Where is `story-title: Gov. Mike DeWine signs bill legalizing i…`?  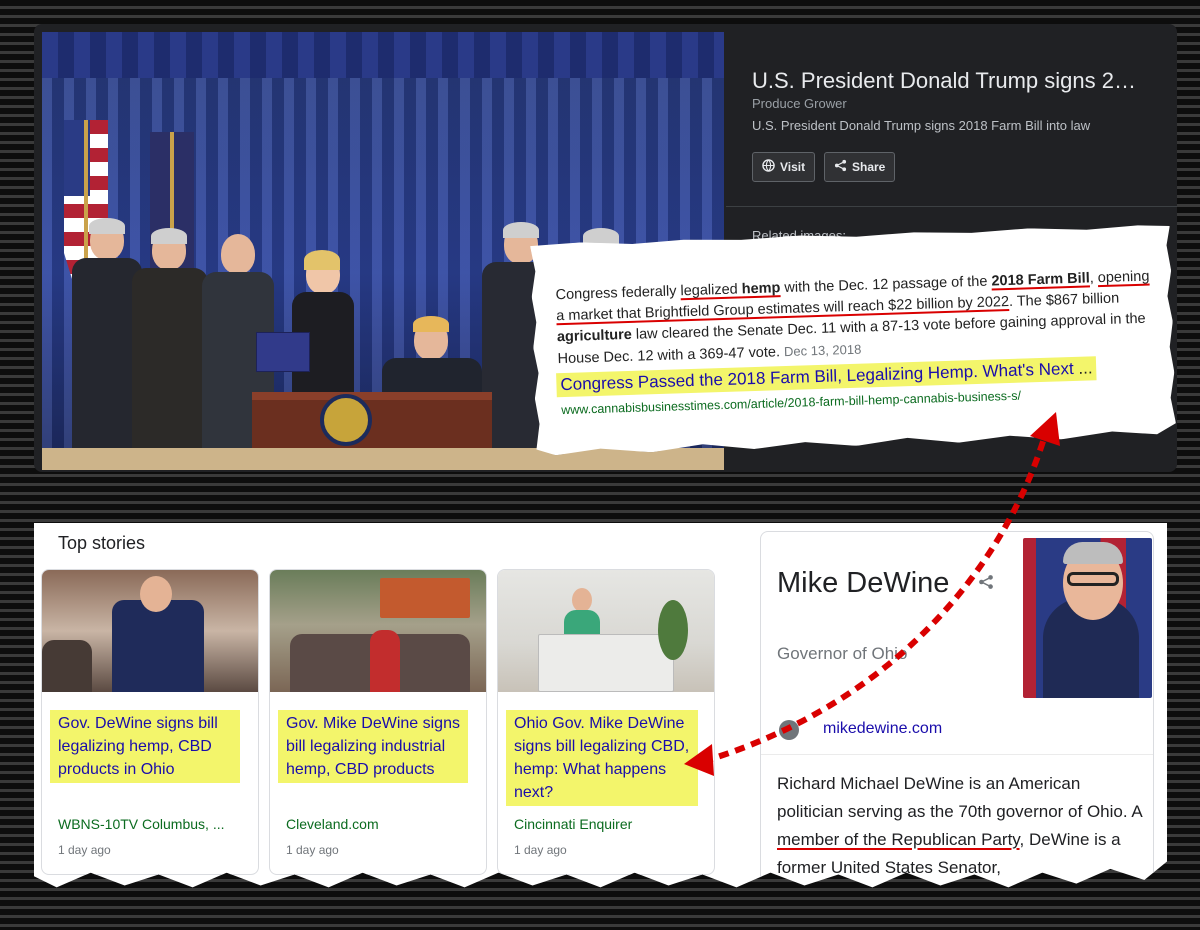
story-title: Gov. Mike DeWine signs bill legalizing i… is located at coordinates (373, 746).